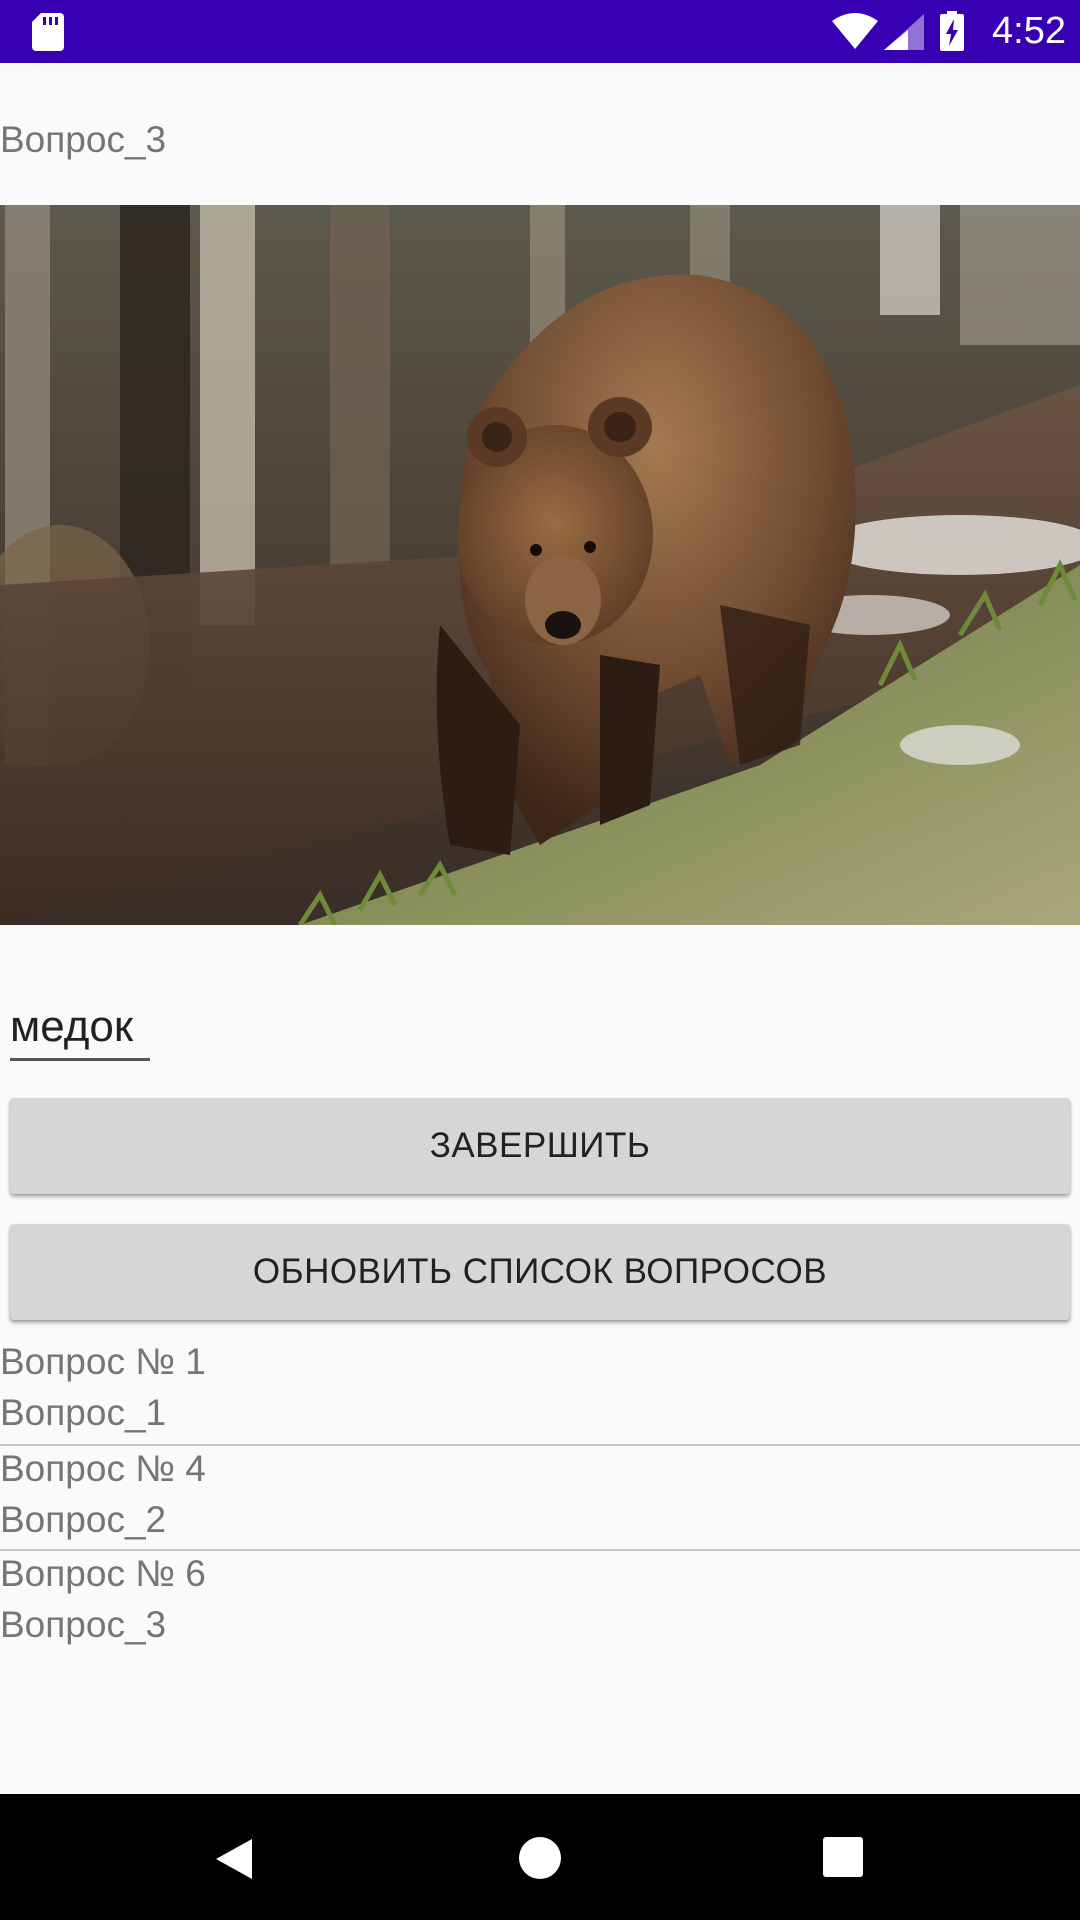  I want to click on list-item: Вопрос № 4 Вопрос_2, so click(540, 1496).